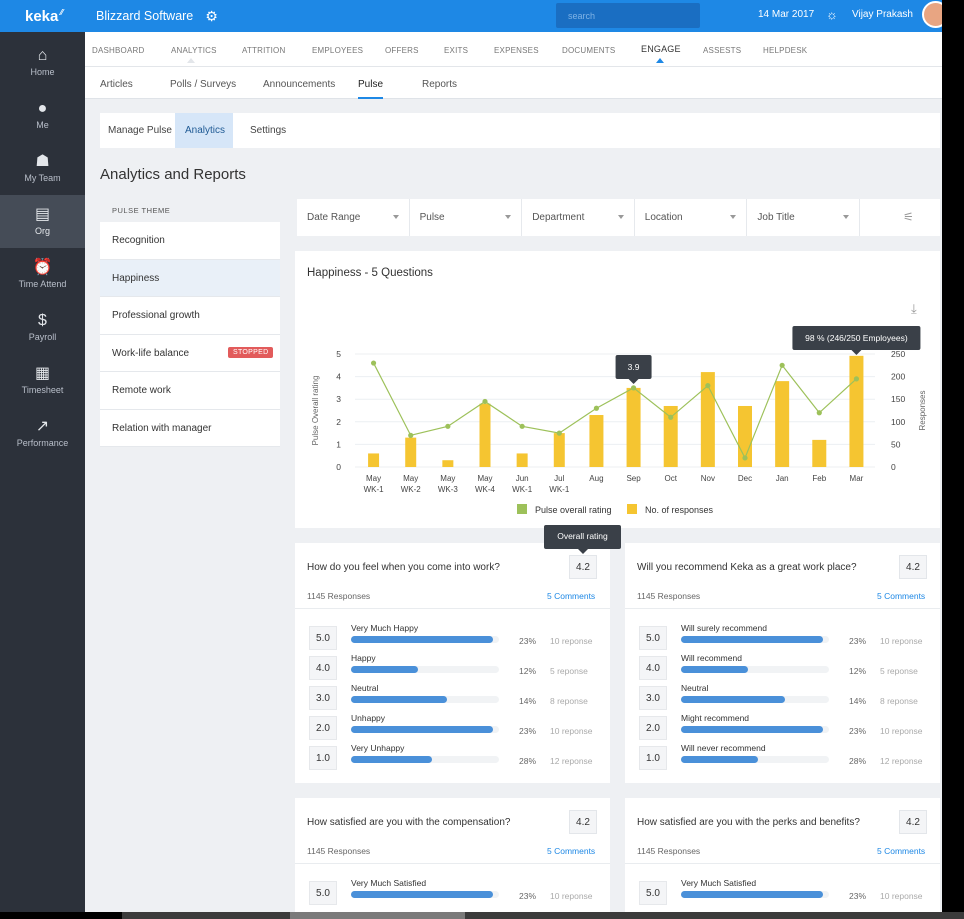  Describe the element at coordinates (402, 50) in the screenshot. I see `nav-offers: OFFERS` at that location.